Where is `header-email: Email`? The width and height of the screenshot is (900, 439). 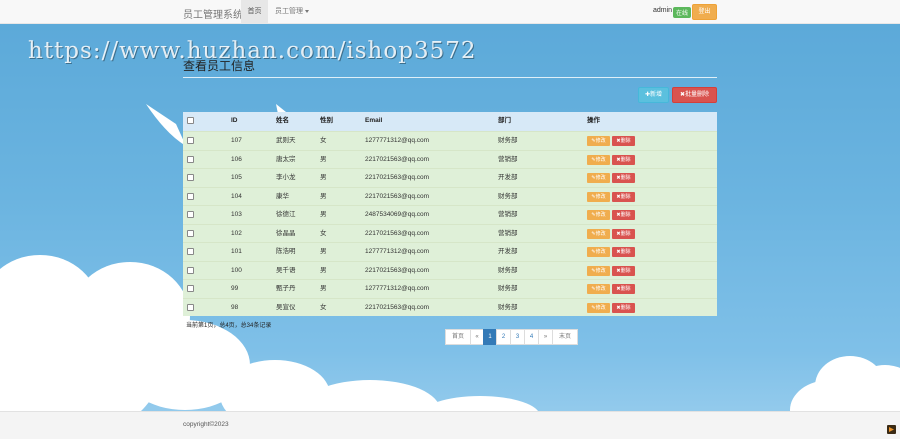
header-email: Email is located at coordinates (374, 120).